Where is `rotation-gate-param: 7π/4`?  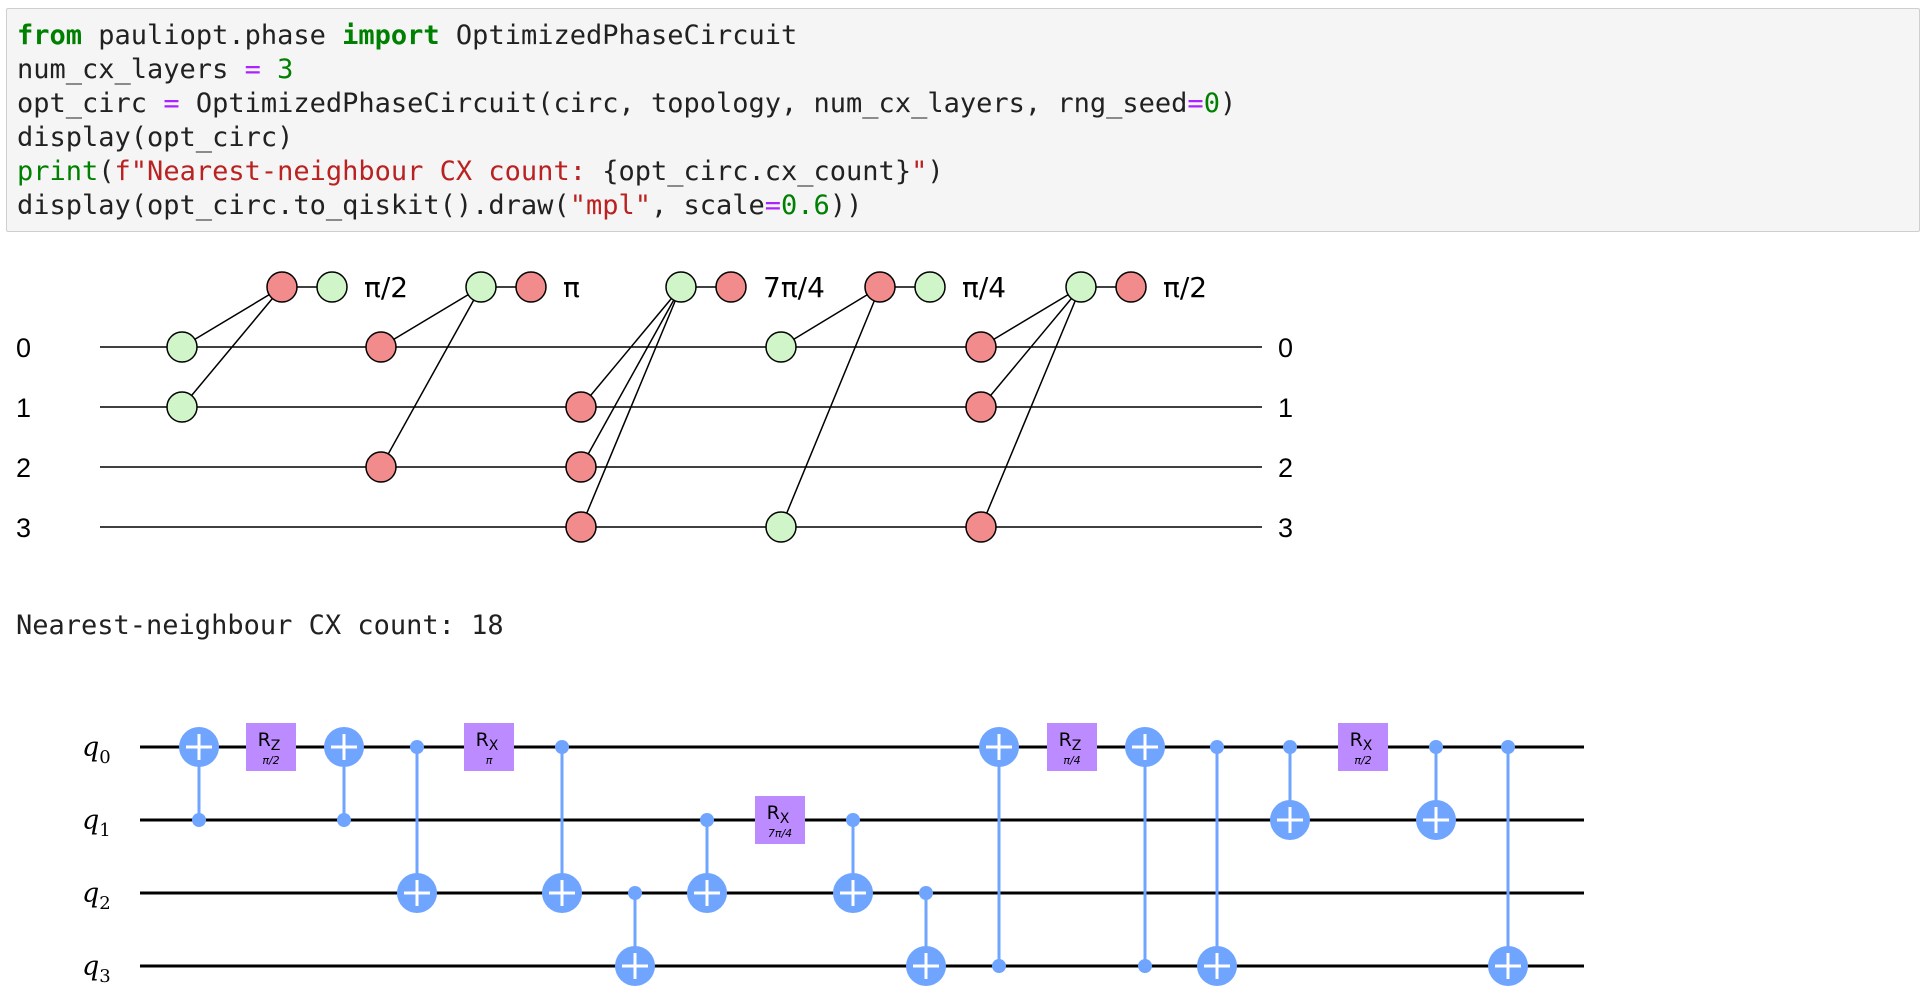 rotation-gate-param: 7π/4 is located at coordinates (780, 833).